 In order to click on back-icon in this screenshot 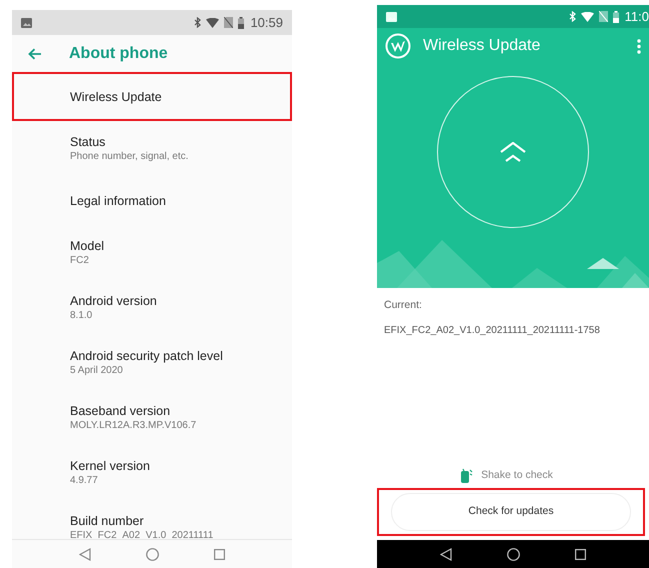, I will do `click(446, 554)`.